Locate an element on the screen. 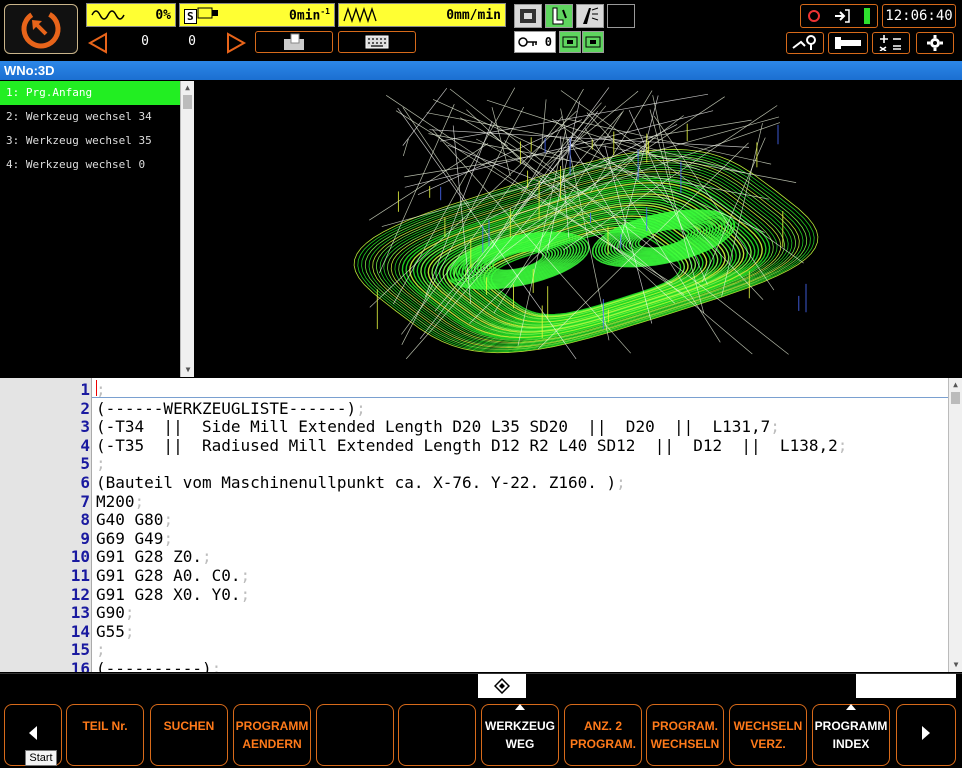 The height and width of the screenshot is (768, 962). calculator-icon is located at coordinates (890, 43).